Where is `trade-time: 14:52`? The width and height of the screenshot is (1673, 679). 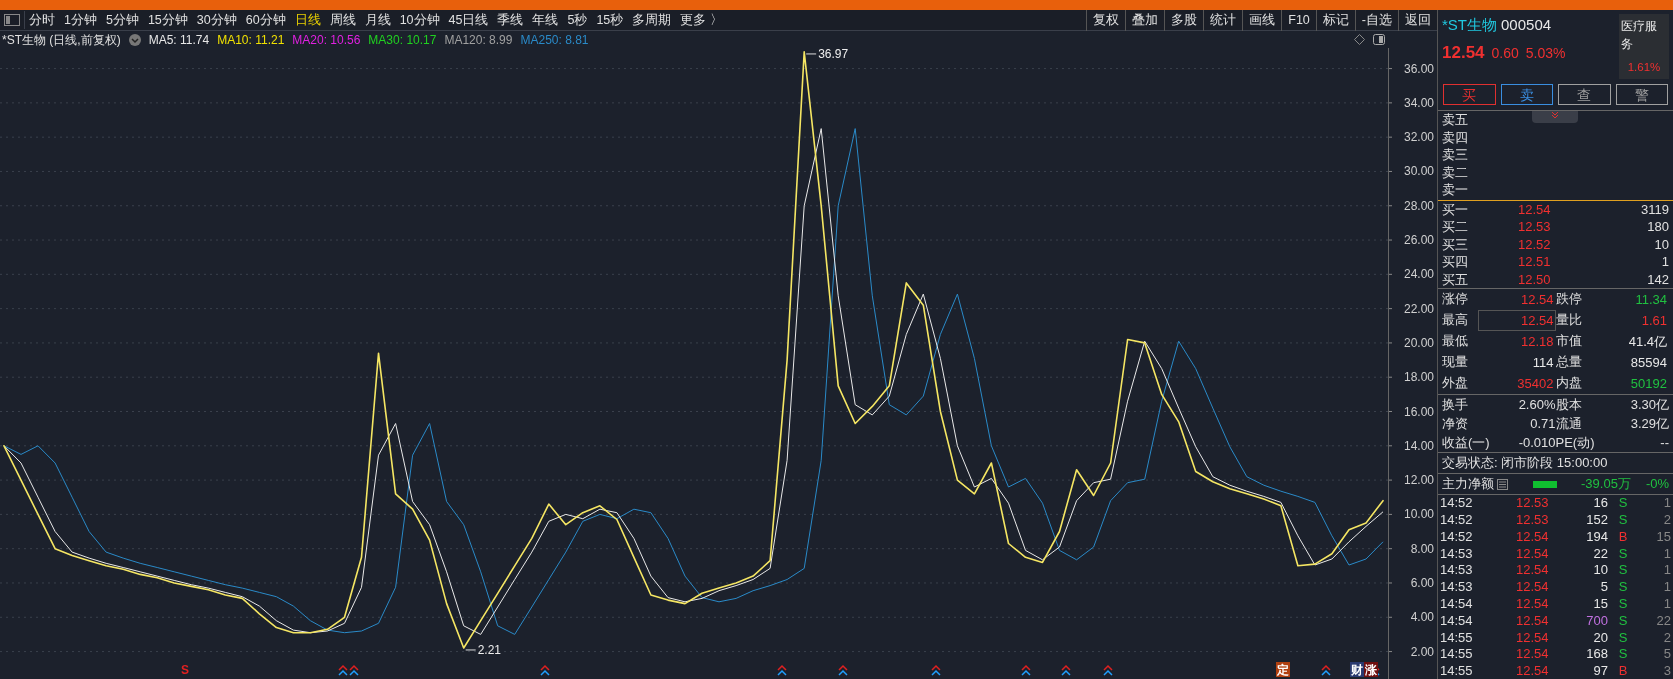 trade-time: 14:52 is located at coordinates (1457, 520).